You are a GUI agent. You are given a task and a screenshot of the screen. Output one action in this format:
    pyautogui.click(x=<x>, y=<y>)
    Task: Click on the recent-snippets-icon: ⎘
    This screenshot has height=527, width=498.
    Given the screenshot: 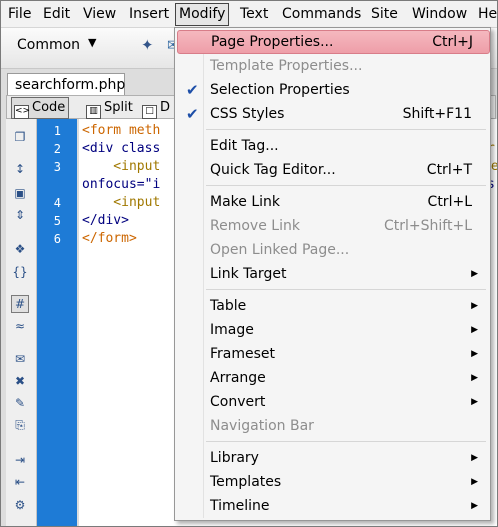 What is the action you would take?
    pyautogui.click(x=20, y=425)
    